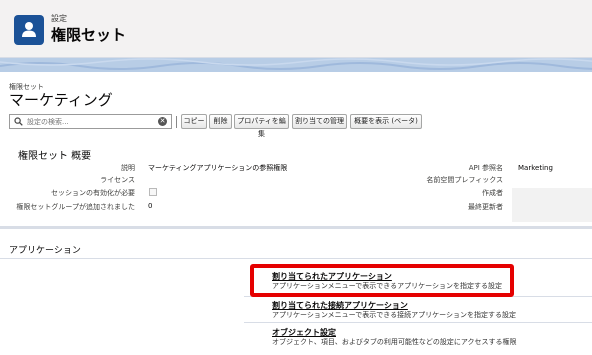 Image resolution: width=592 pixels, height=355 pixels. What do you see at coordinates (128, 168) in the screenshot?
I see `description-label: 説明` at bounding box center [128, 168].